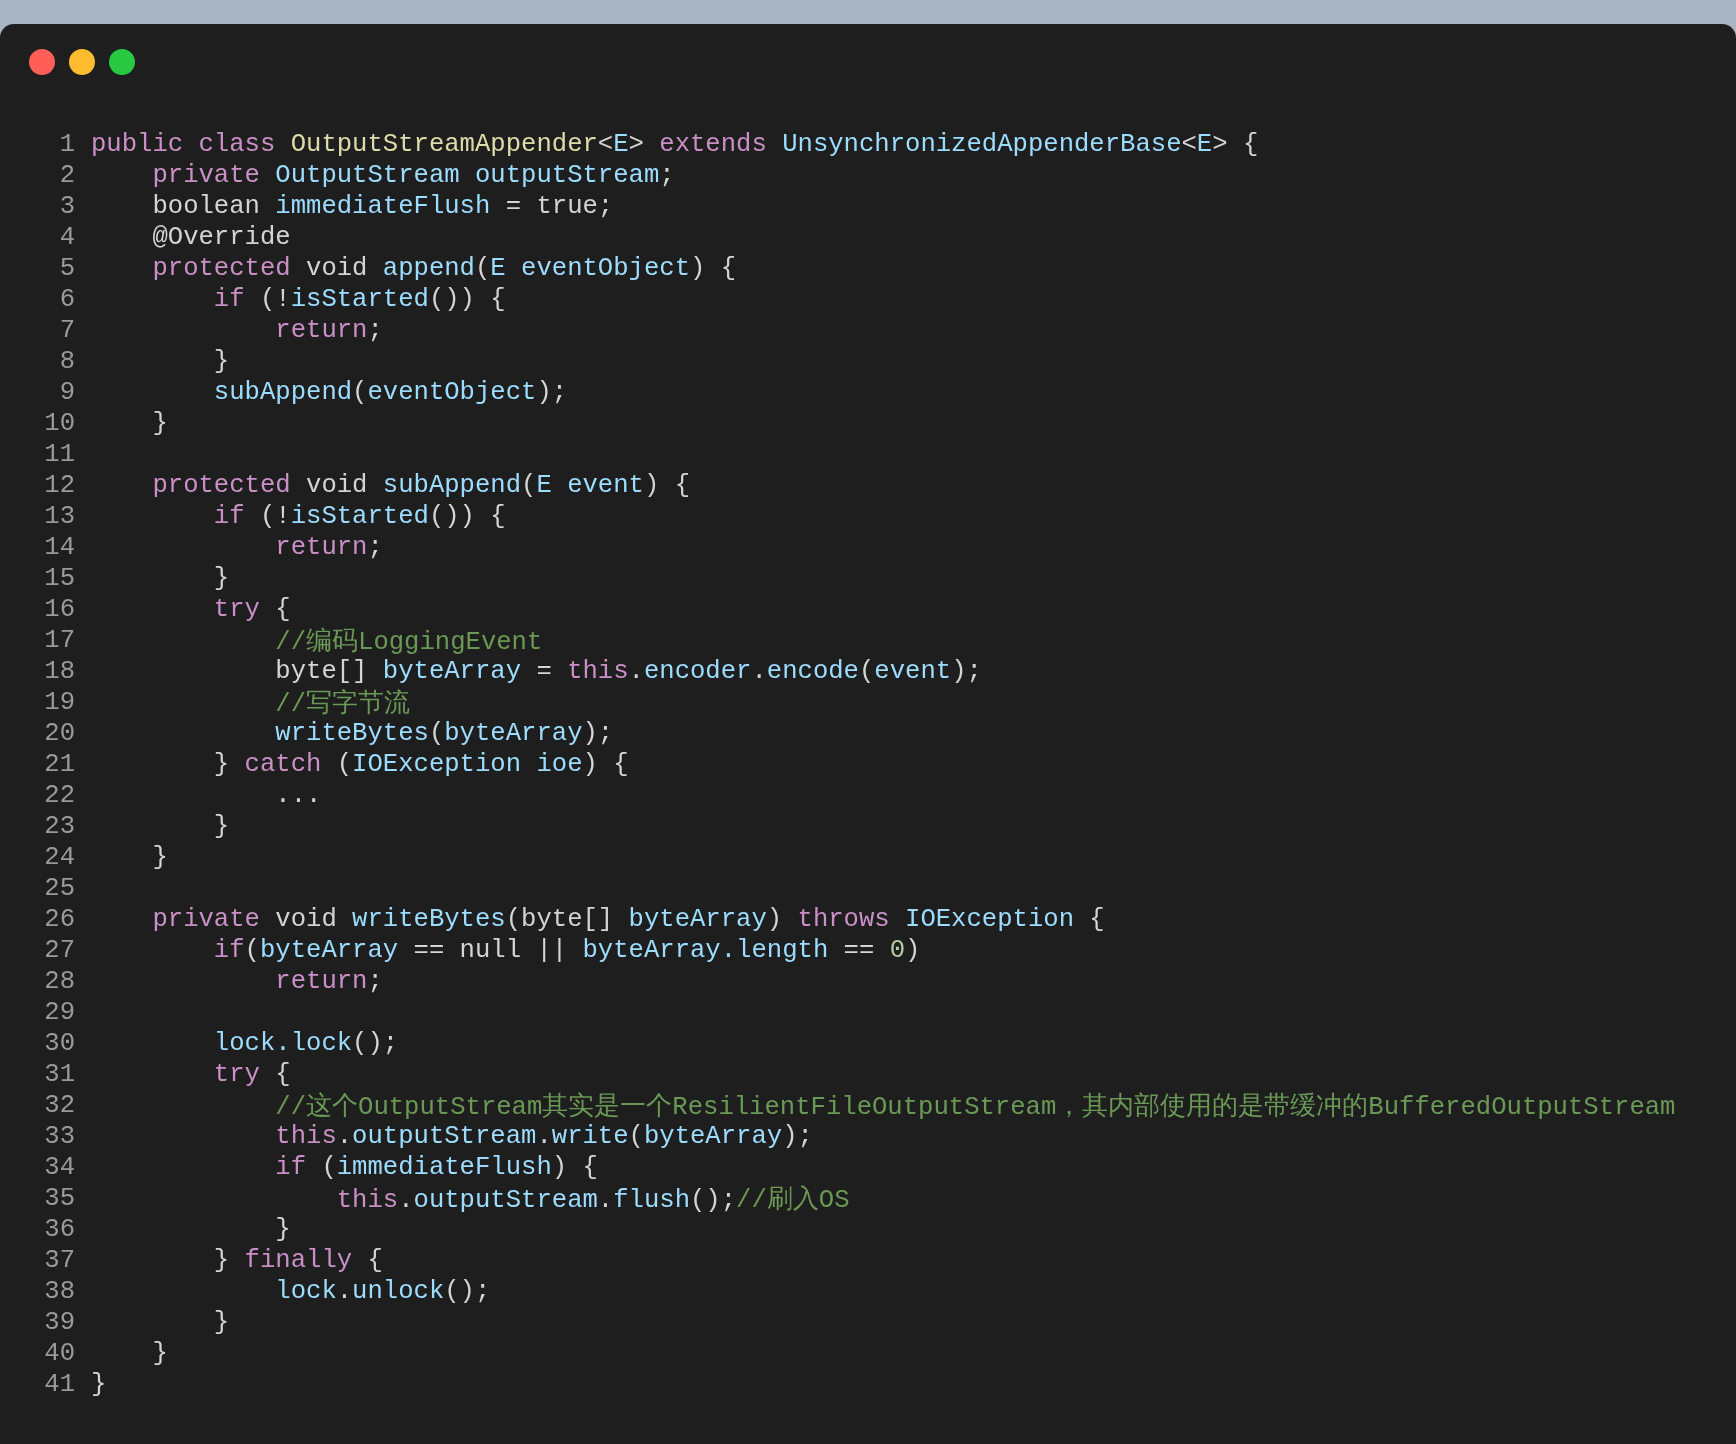  I want to click on code-comment: //这个OutputStream其实是一个ResilientFileOutputStream，其内部使用的是带缓冲的BufferedOutputStream, so click(975, 1107).